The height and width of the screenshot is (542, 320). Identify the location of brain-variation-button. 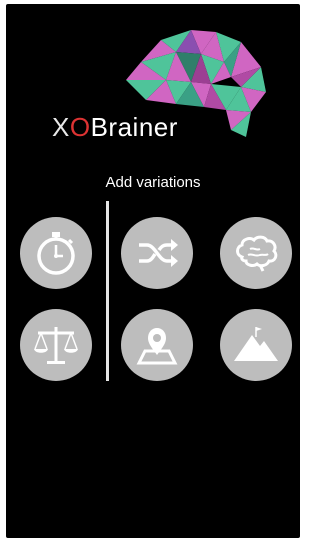
(256, 253).